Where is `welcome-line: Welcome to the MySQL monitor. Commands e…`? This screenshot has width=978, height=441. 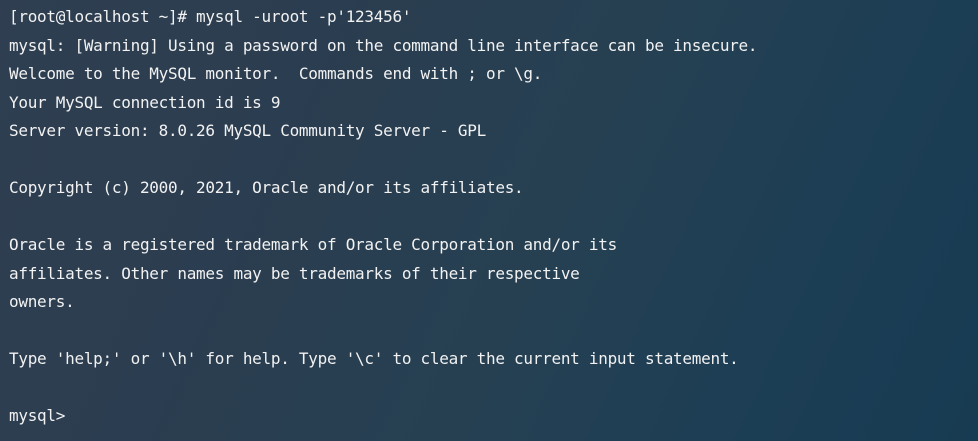 welcome-line: Welcome to the MySQL monitor. Commands e… is located at coordinates (276, 73).